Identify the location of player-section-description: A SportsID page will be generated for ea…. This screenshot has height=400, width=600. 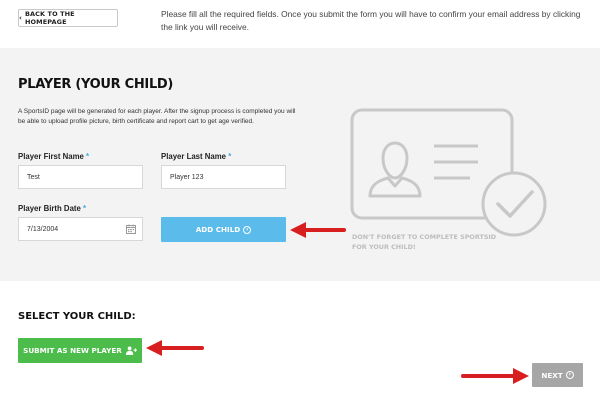
(157, 117).